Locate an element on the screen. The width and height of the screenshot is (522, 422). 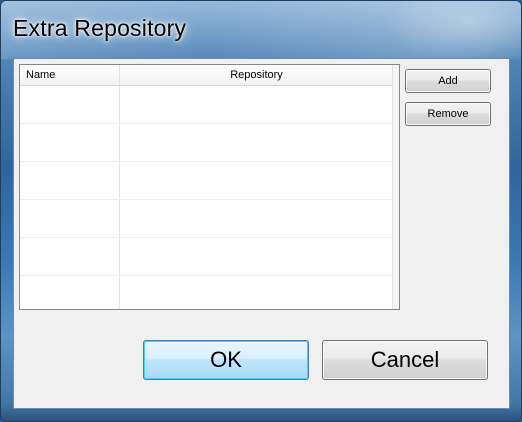
ok-button: OK is located at coordinates (226, 360).